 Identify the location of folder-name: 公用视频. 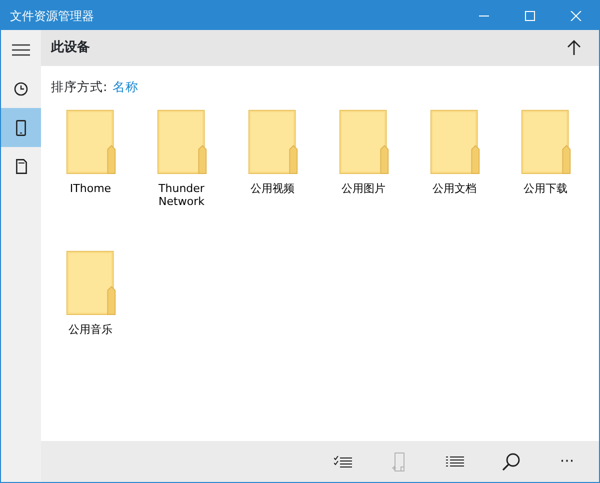
(273, 188).